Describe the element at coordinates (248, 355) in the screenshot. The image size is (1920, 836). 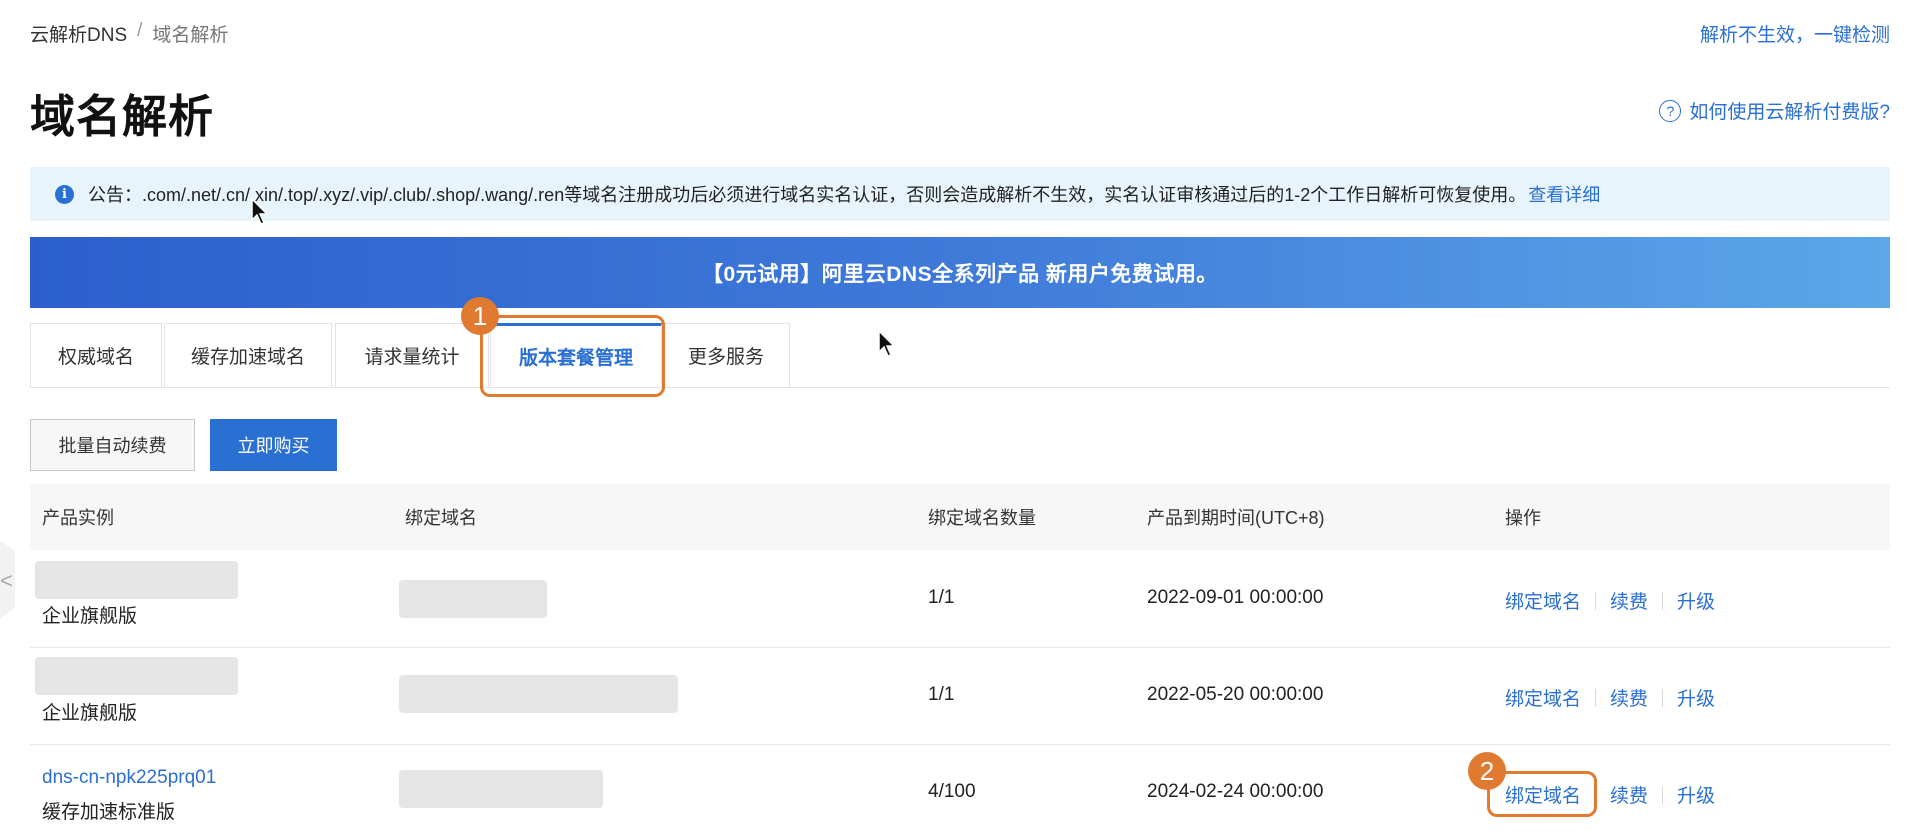
I see `tab-cache-acceleration-domains: 缓存加速域名` at that location.